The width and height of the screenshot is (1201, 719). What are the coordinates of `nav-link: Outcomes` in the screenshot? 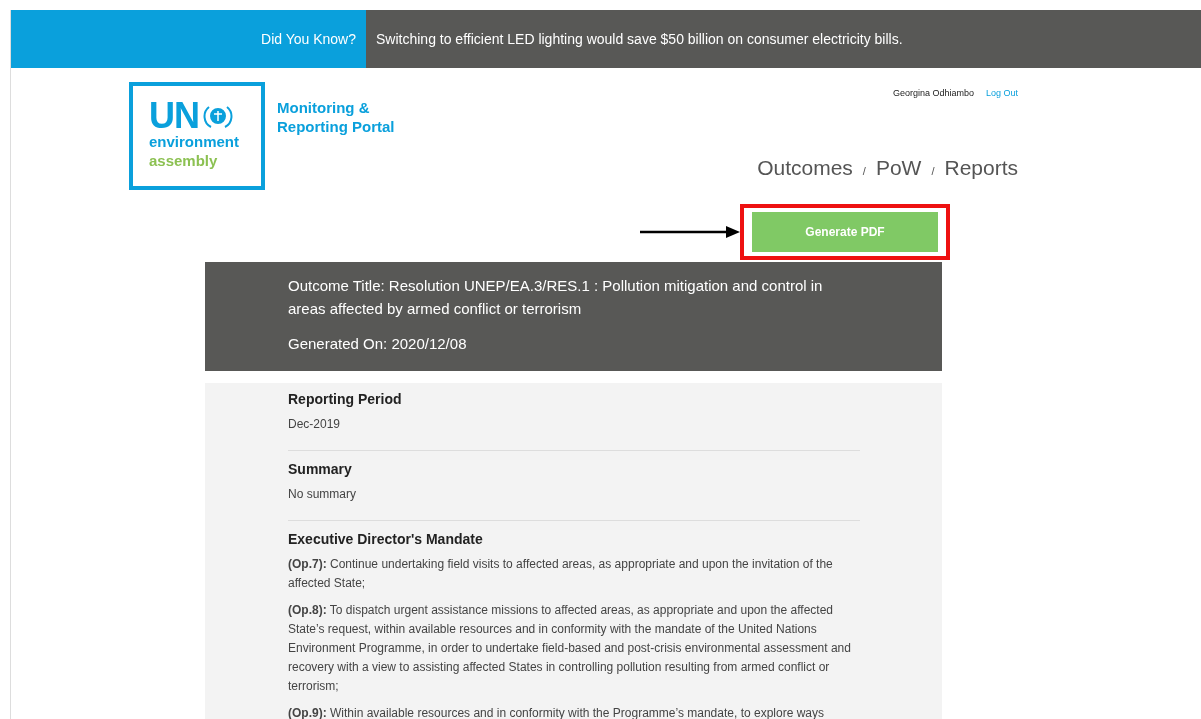 It's located at (805, 168).